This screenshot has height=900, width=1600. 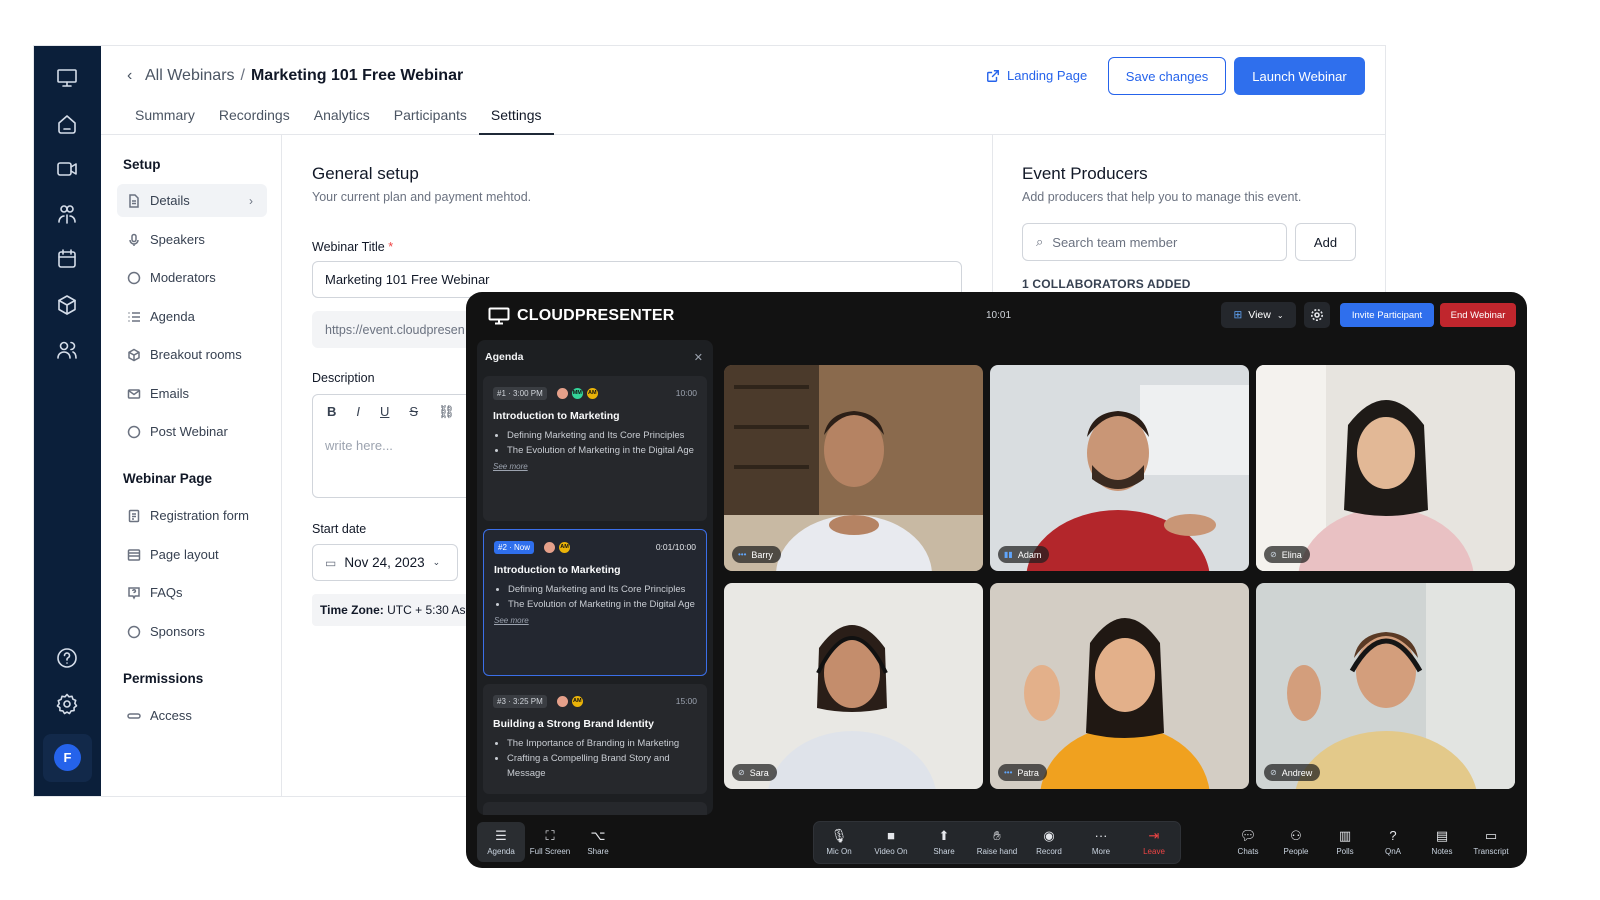 What do you see at coordinates (1491, 842) in the screenshot?
I see `transcript-button: ▭ Transcript` at bounding box center [1491, 842].